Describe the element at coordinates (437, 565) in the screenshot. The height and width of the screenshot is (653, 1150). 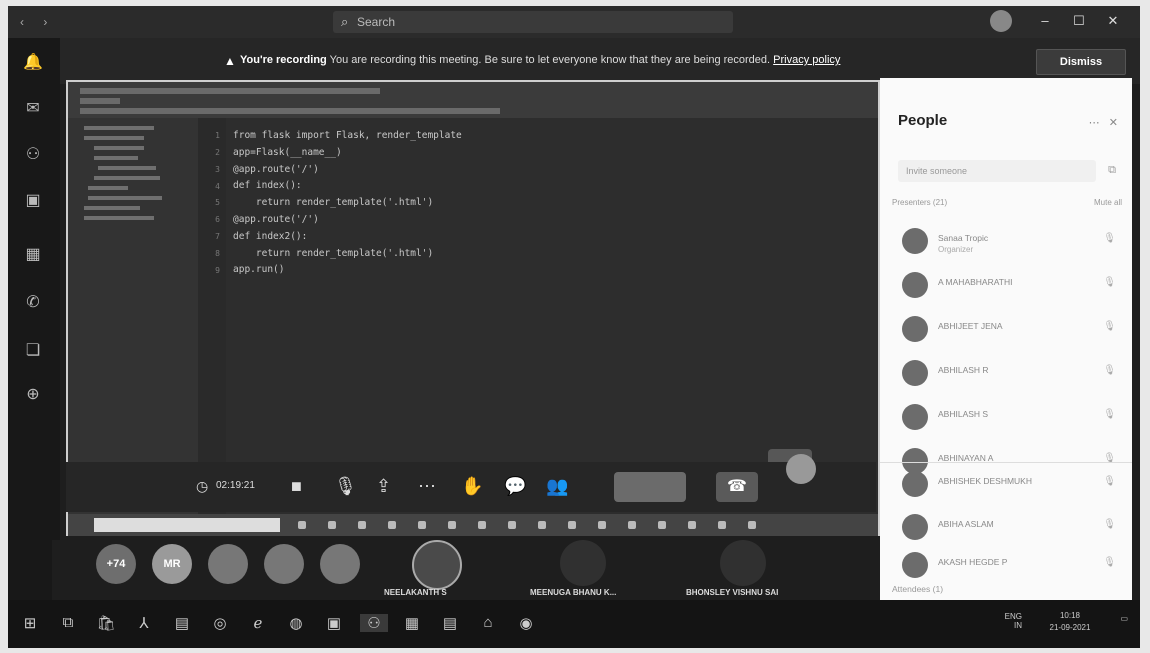
I see `speaker-avatar` at that location.